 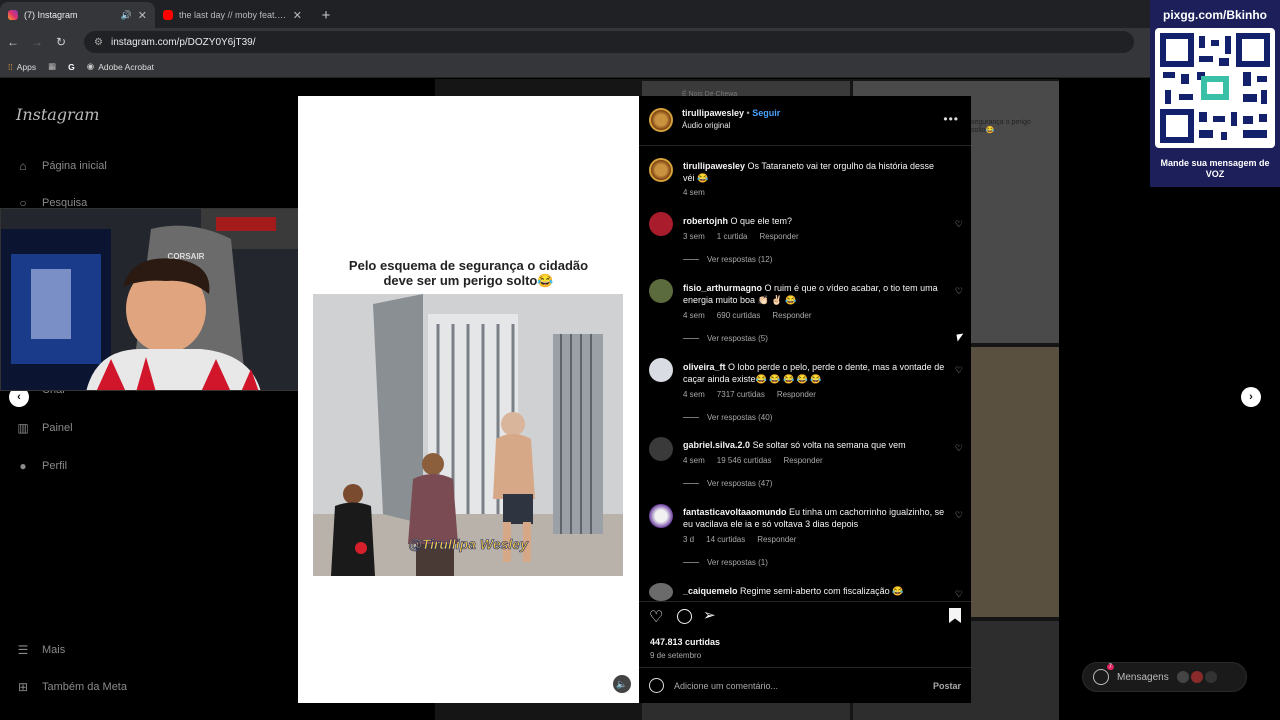 I want to click on sidebar-item-dashboard: ▥ Painel, so click(x=44, y=428).